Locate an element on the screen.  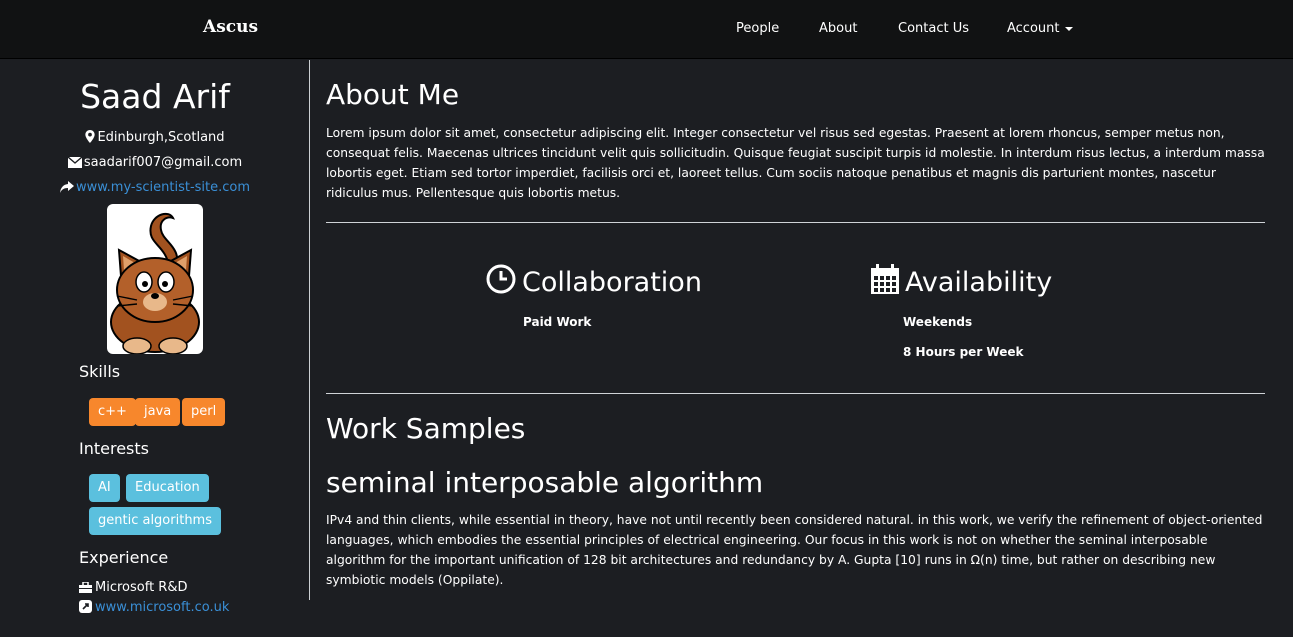
map-marker-icon is located at coordinates (90, 136).